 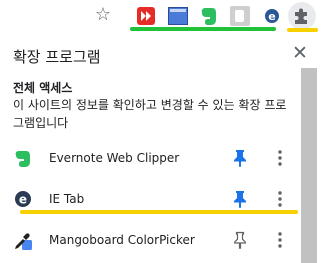 What do you see at coordinates (209, 16) in the screenshot?
I see `evernote-toolbar-icon` at bounding box center [209, 16].